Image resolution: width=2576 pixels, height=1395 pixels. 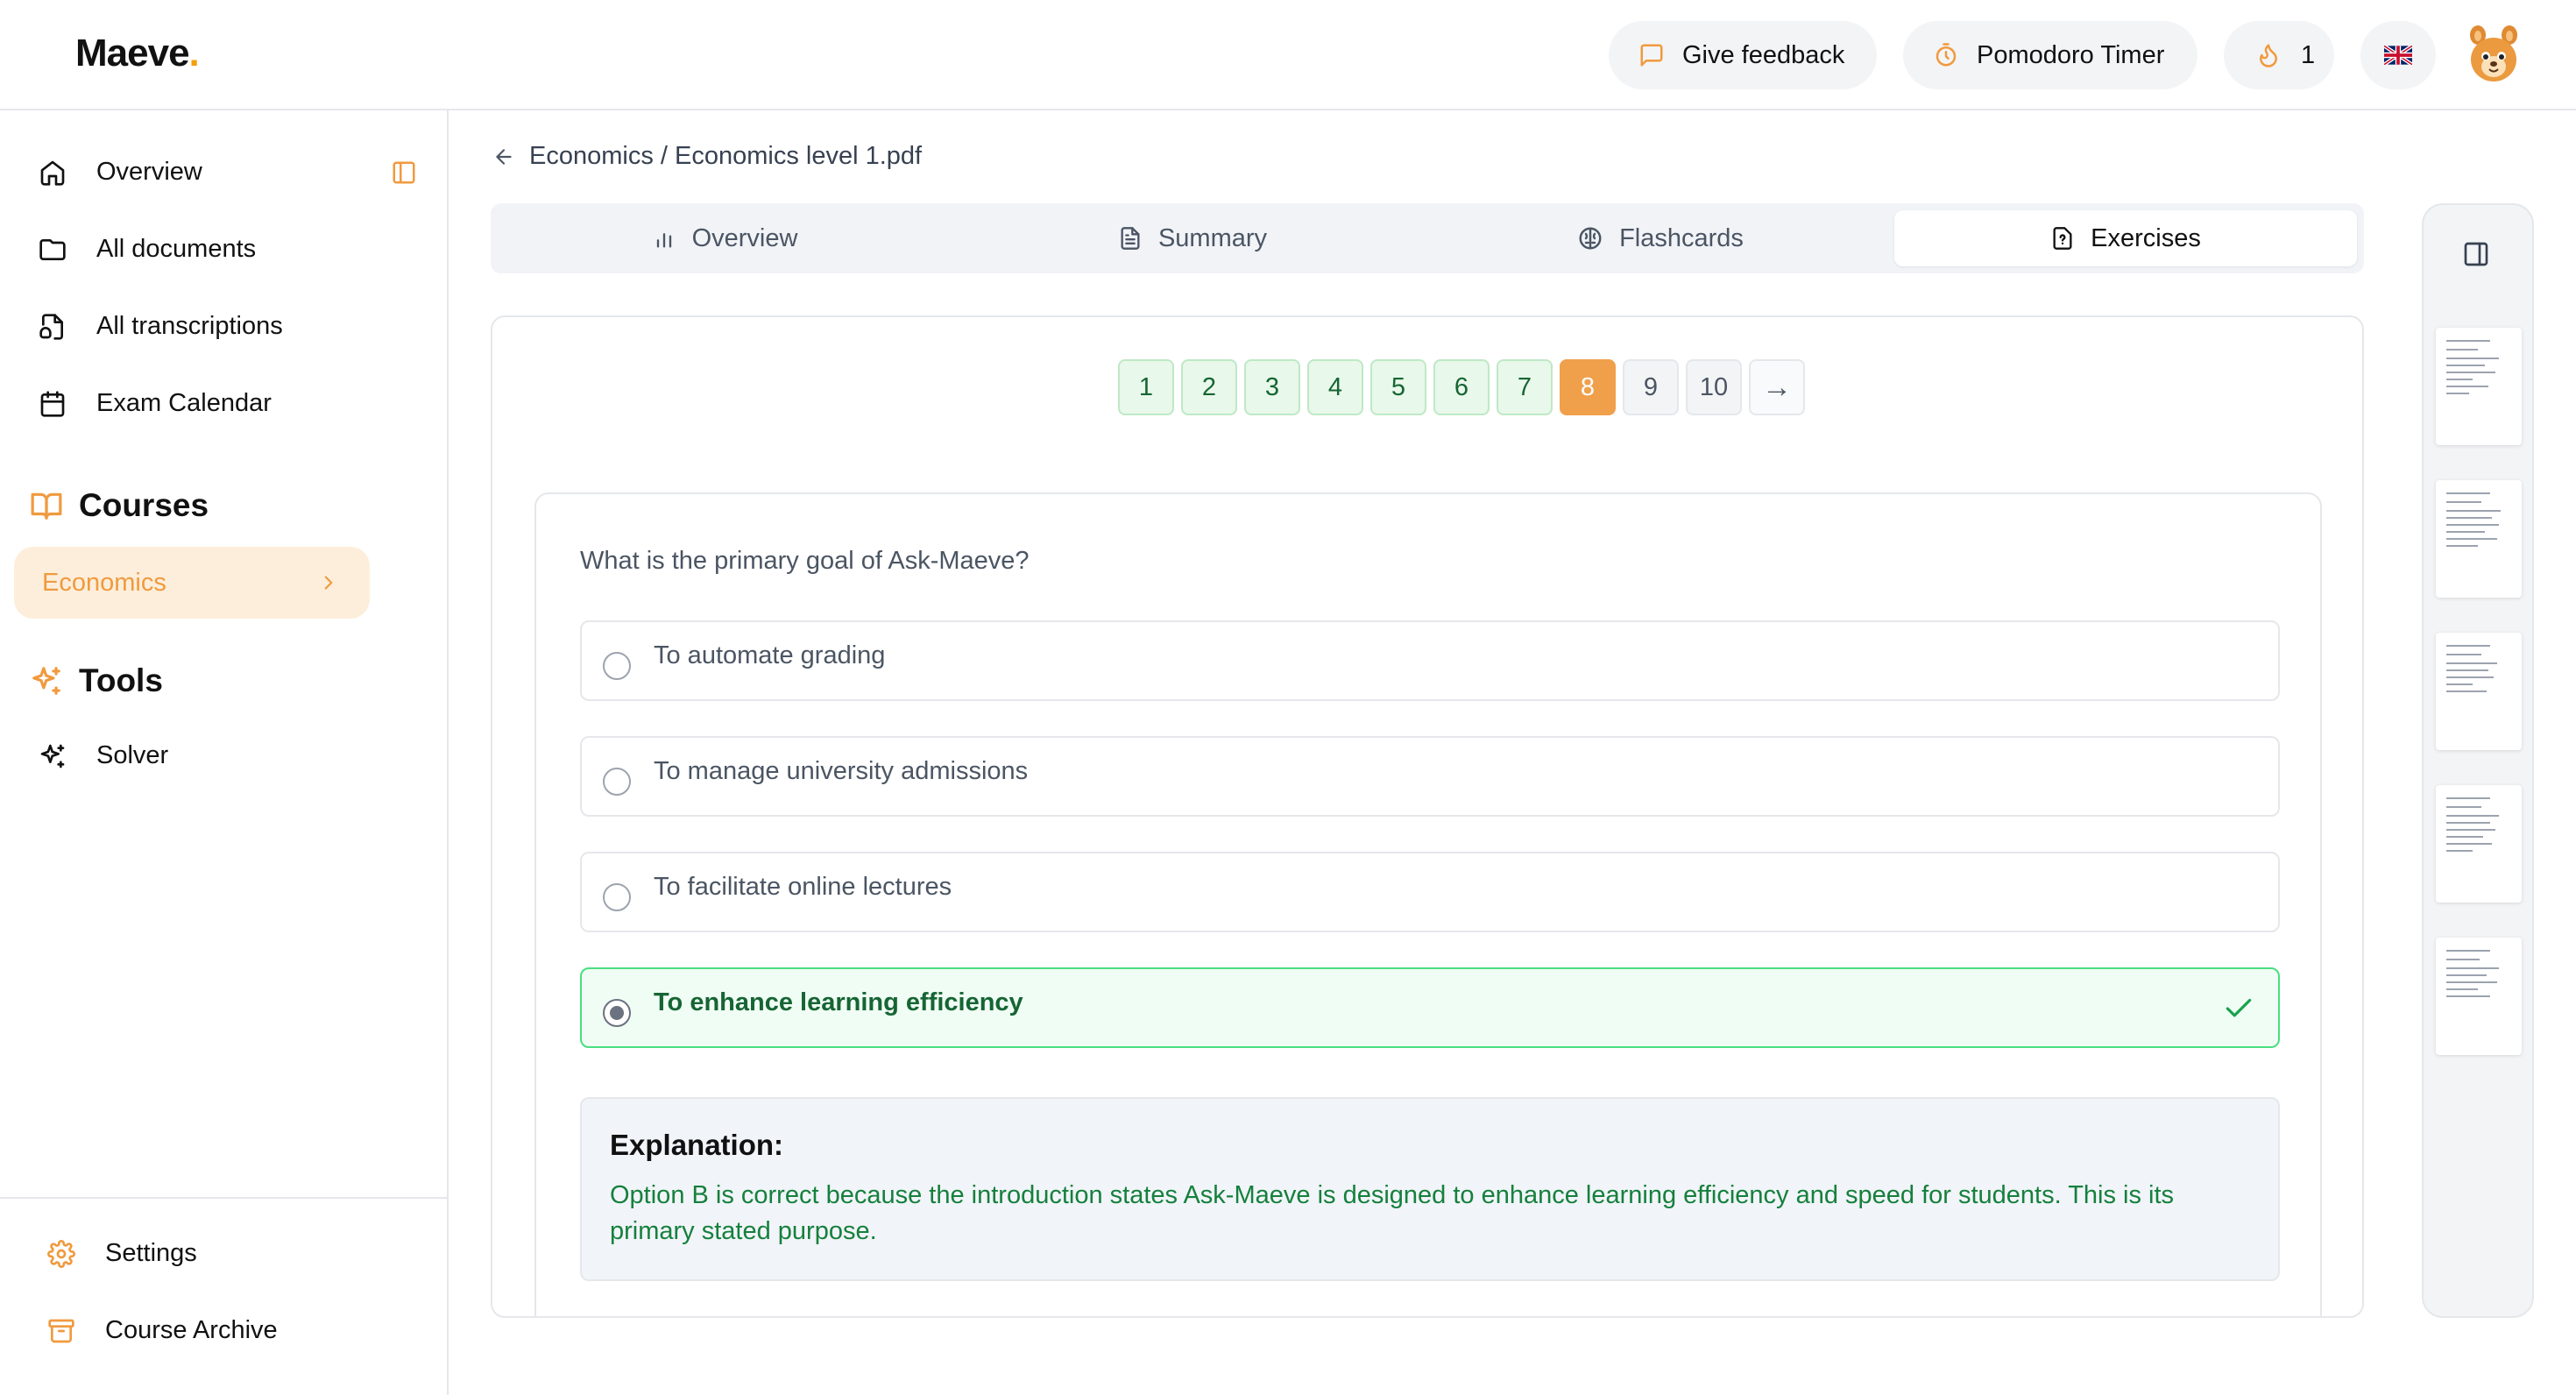 I want to click on toggle-thumbnails-button, so click(x=2476, y=256).